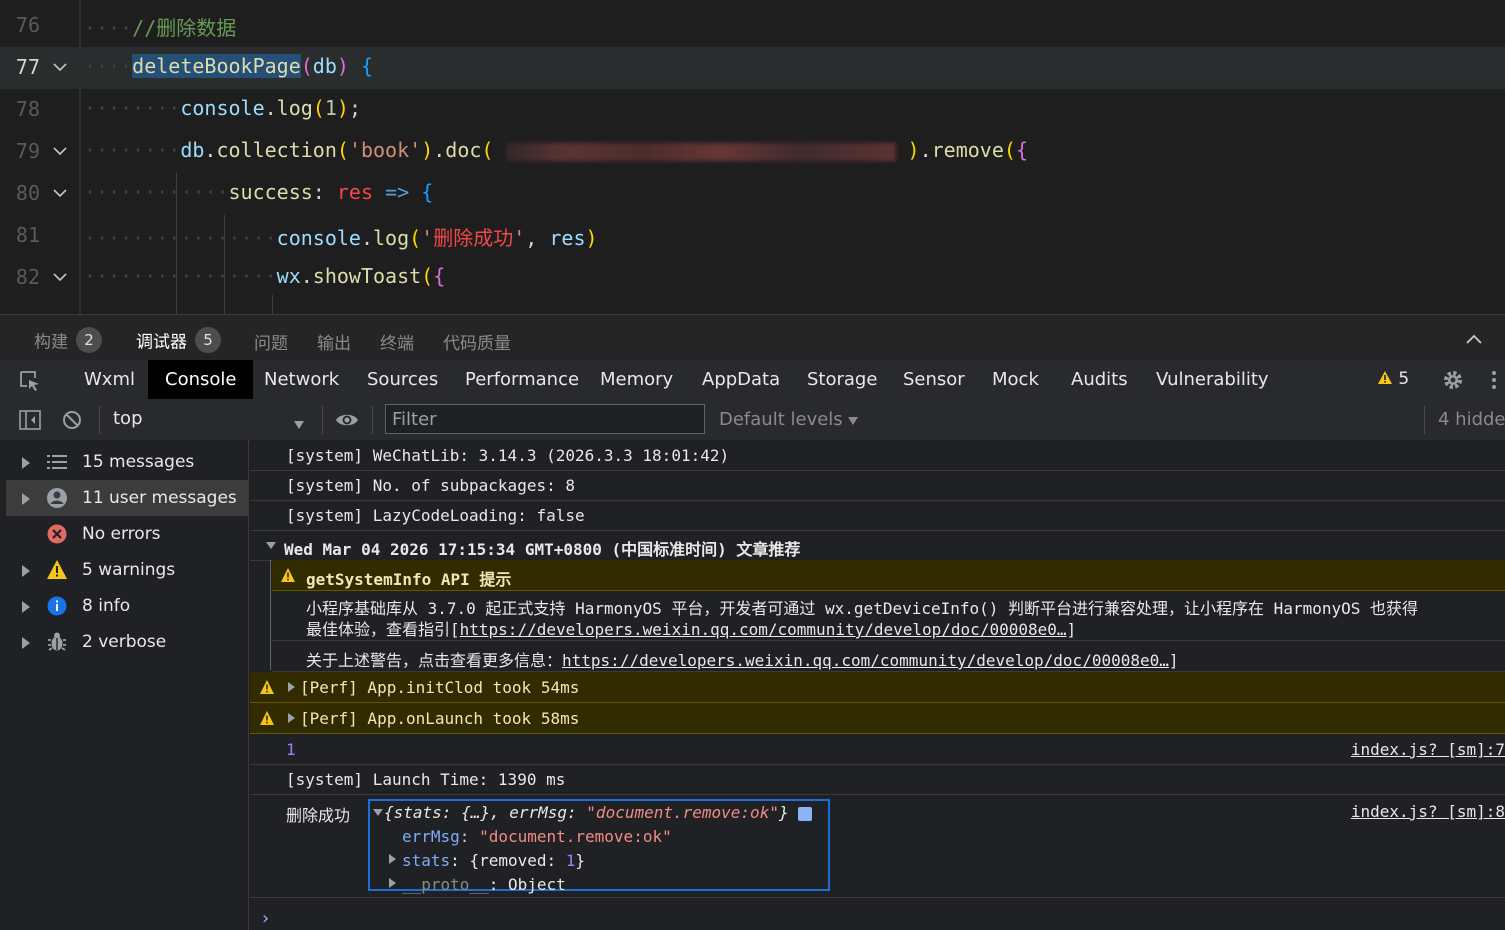  Describe the element at coordinates (636, 379) in the screenshot. I see `tab-memory: Memory` at that location.